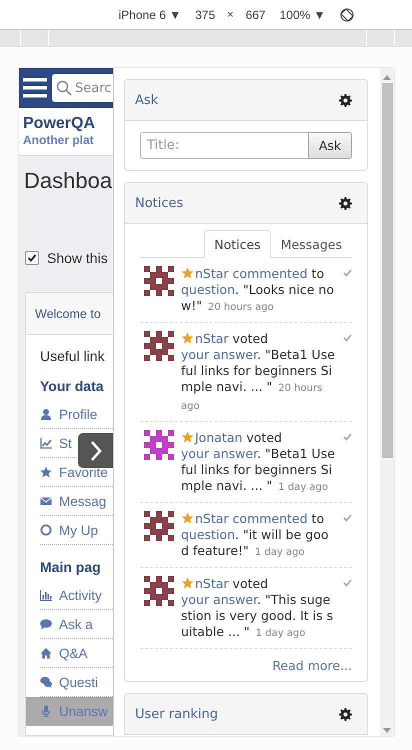 The width and height of the screenshot is (412, 750). What do you see at coordinates (46, 530) in the screenshot?
I see `ring-icon` at bounding box center [46, 530].